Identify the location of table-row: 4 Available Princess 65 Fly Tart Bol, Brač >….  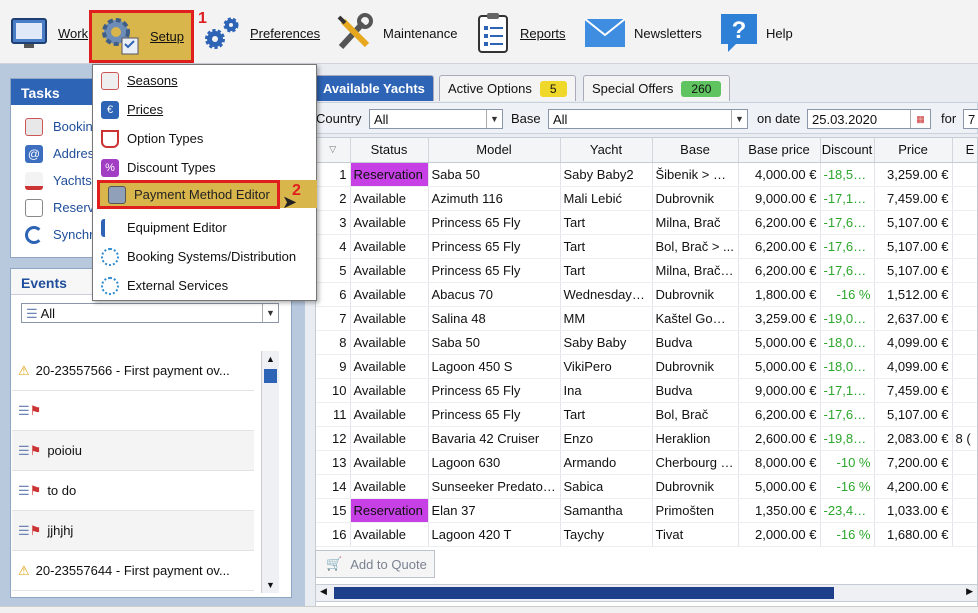
(646, 246).